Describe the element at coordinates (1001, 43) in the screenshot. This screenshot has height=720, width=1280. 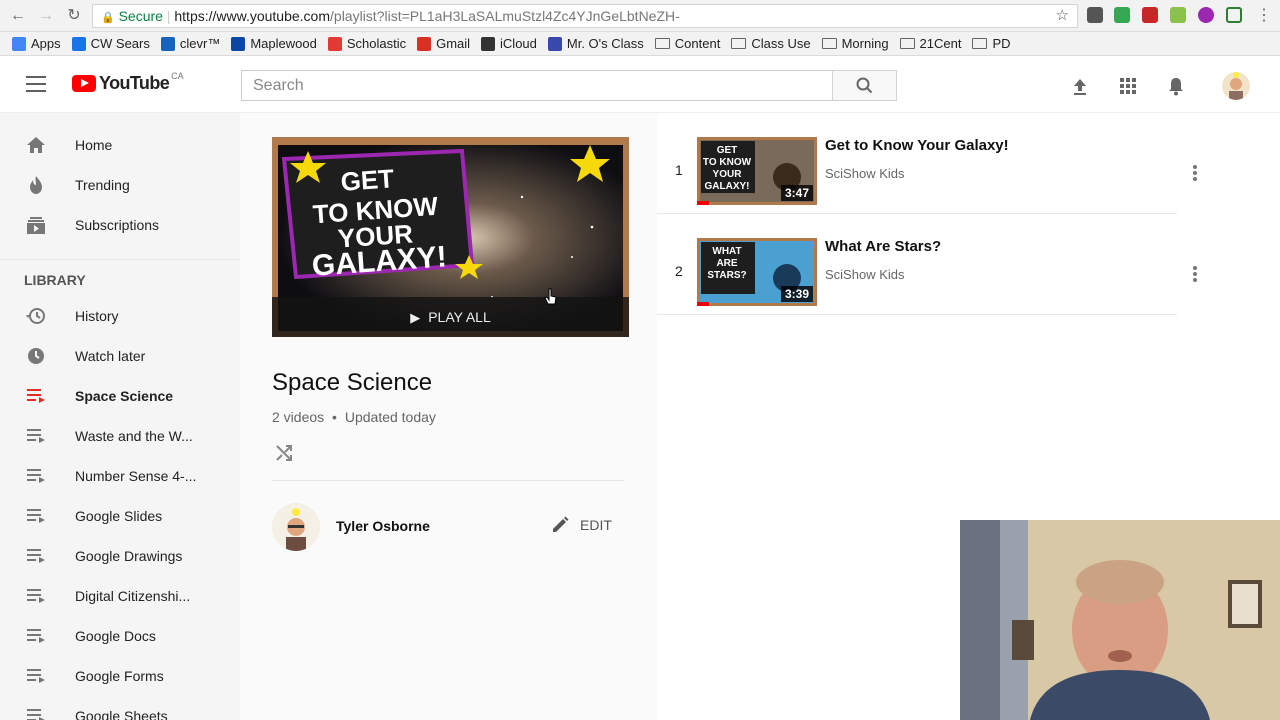
I see `bookmark-label: PD` at that location.